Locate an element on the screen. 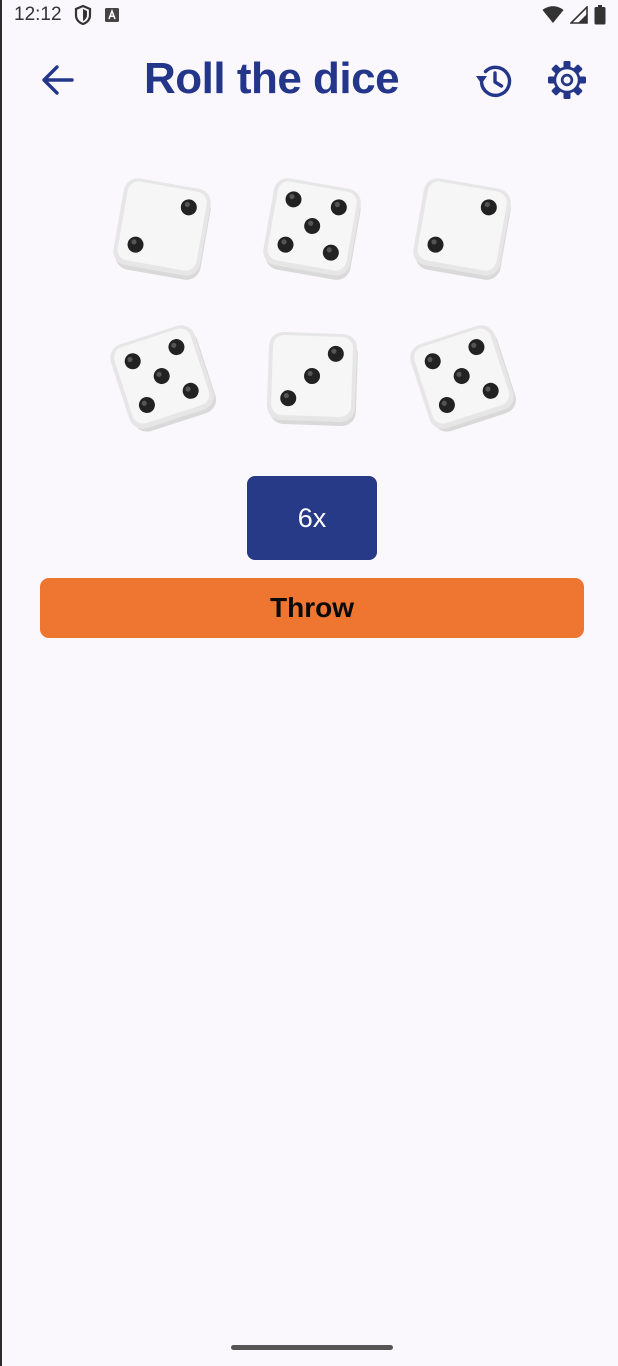 The height and width of the screenshot is (1366, 618). page-title: Roll the dice is located at coordinates (272, 78).